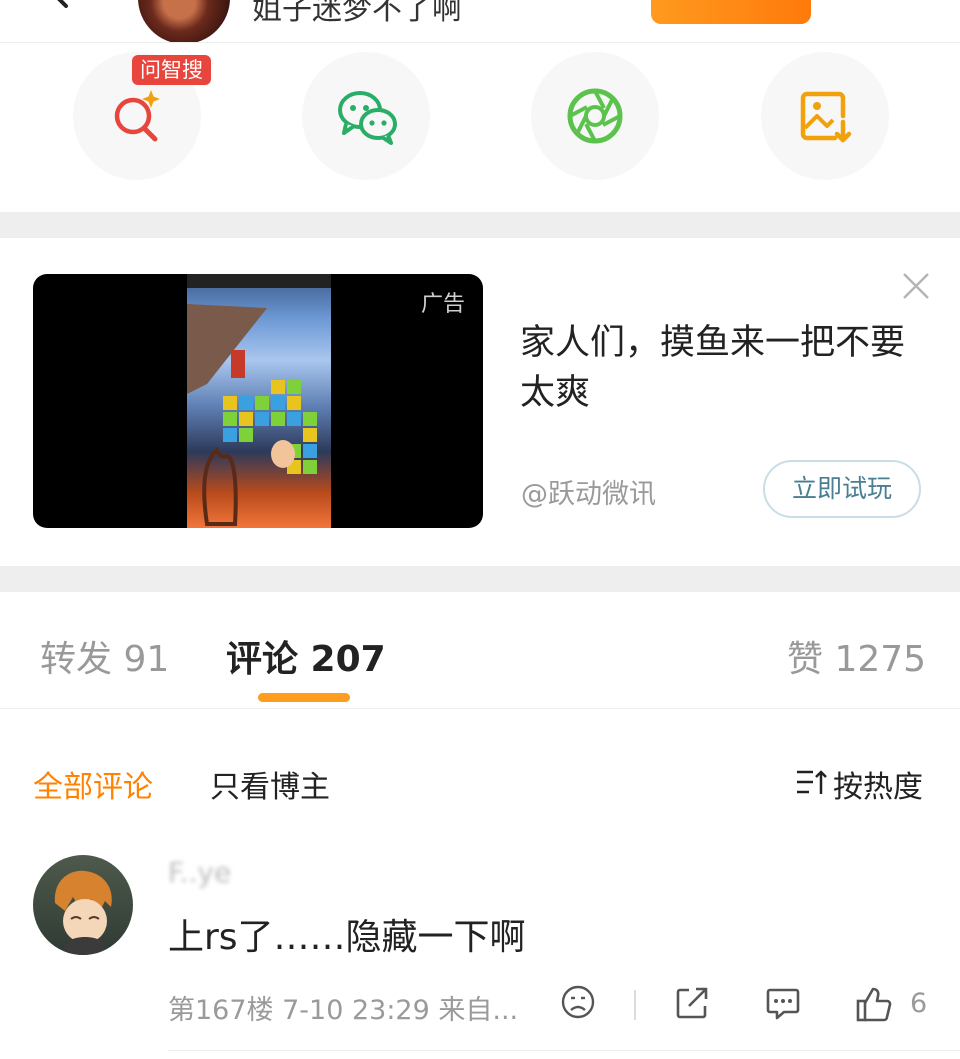  I want to click on thumbs-up-icon, so click(875, 1004).